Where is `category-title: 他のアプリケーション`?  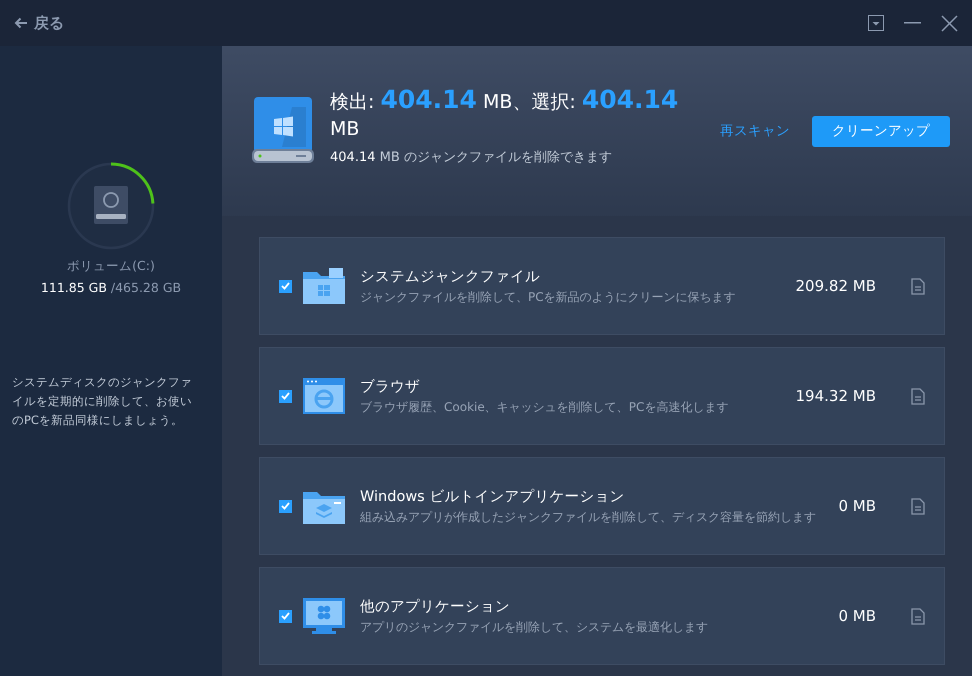 category-title: 他のアプリケーション is located at coordinates (435, 607).